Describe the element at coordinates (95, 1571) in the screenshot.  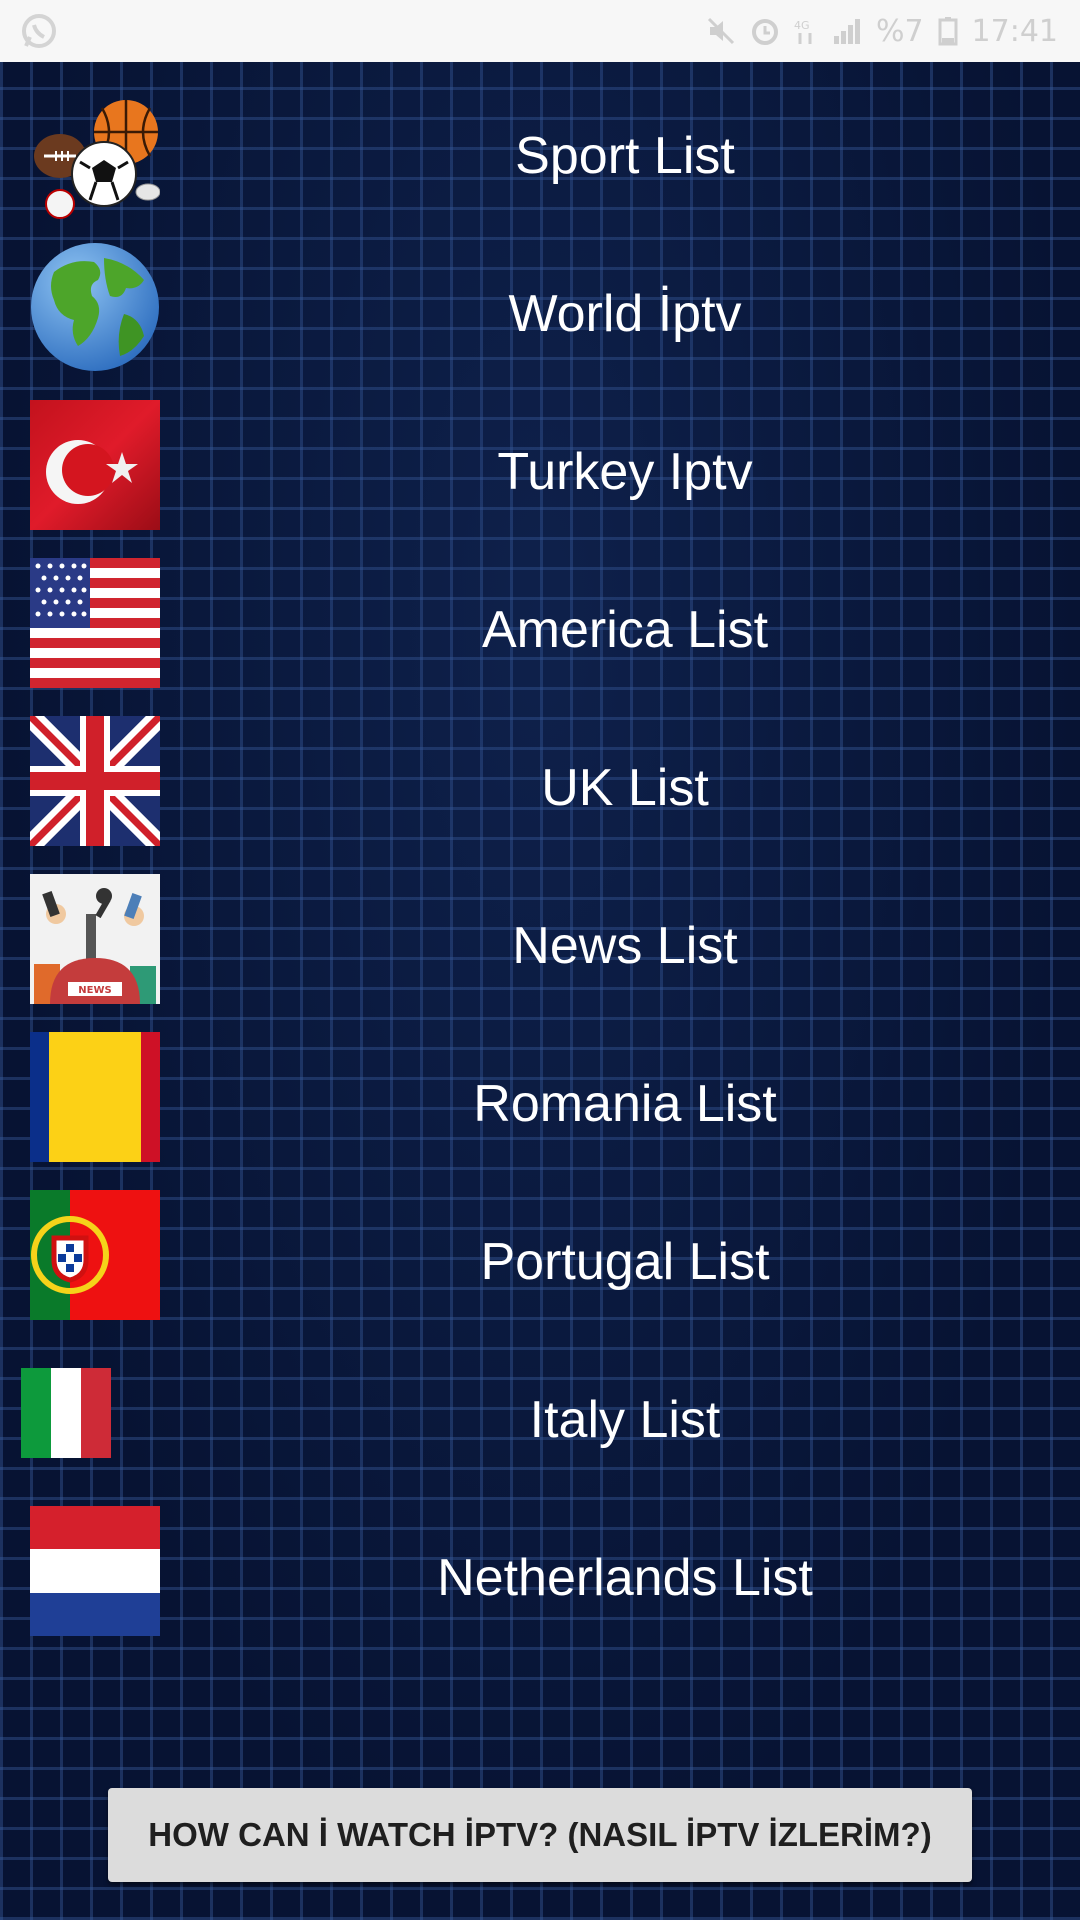
I see `netherlands-flag-icon` at that location.